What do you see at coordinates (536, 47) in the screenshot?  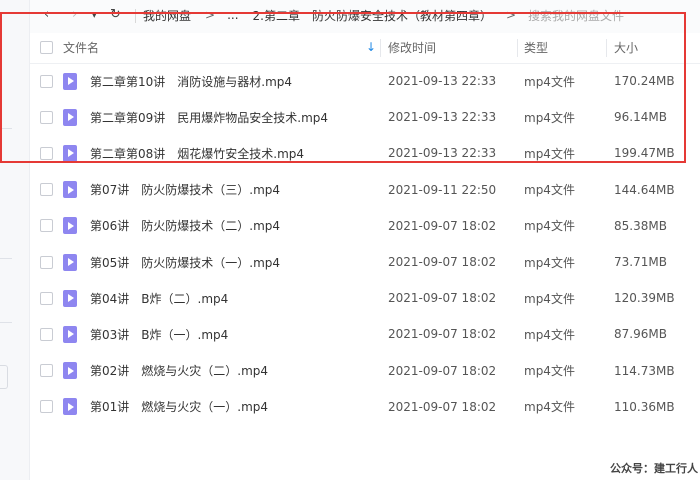 I see `column-header-type: 类型` at bounding box center [536, 47].